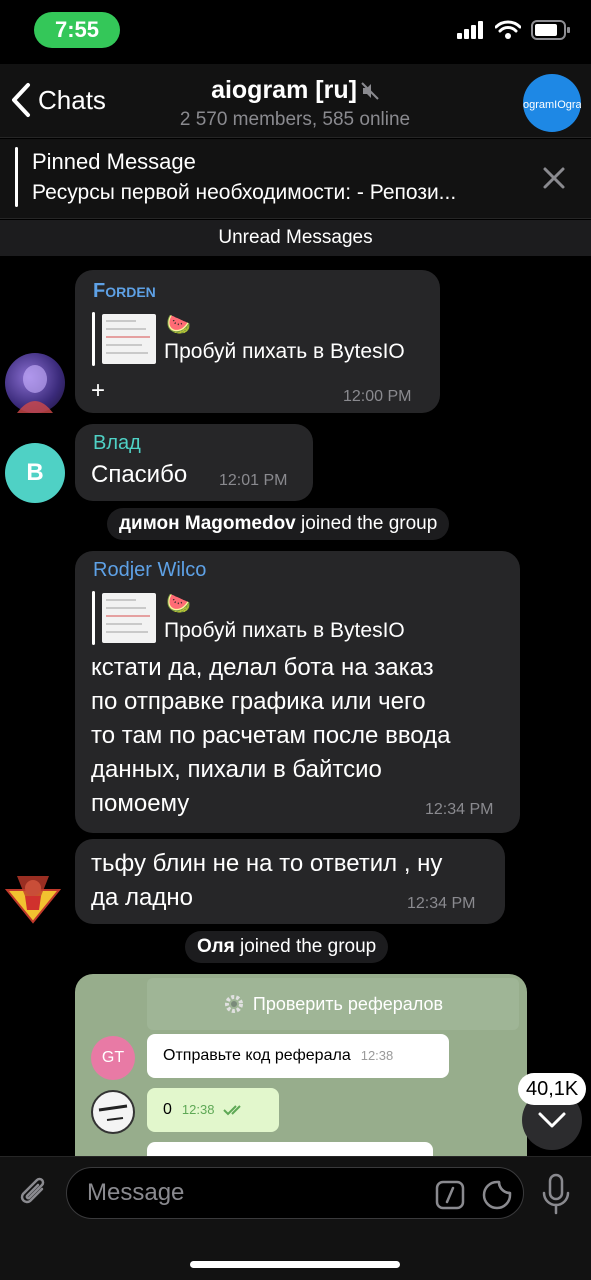  Describe the element at coordinates (295, 119) in the screenshot. I see `chat-subtitle: 2 570 members, 585 online` at that location.